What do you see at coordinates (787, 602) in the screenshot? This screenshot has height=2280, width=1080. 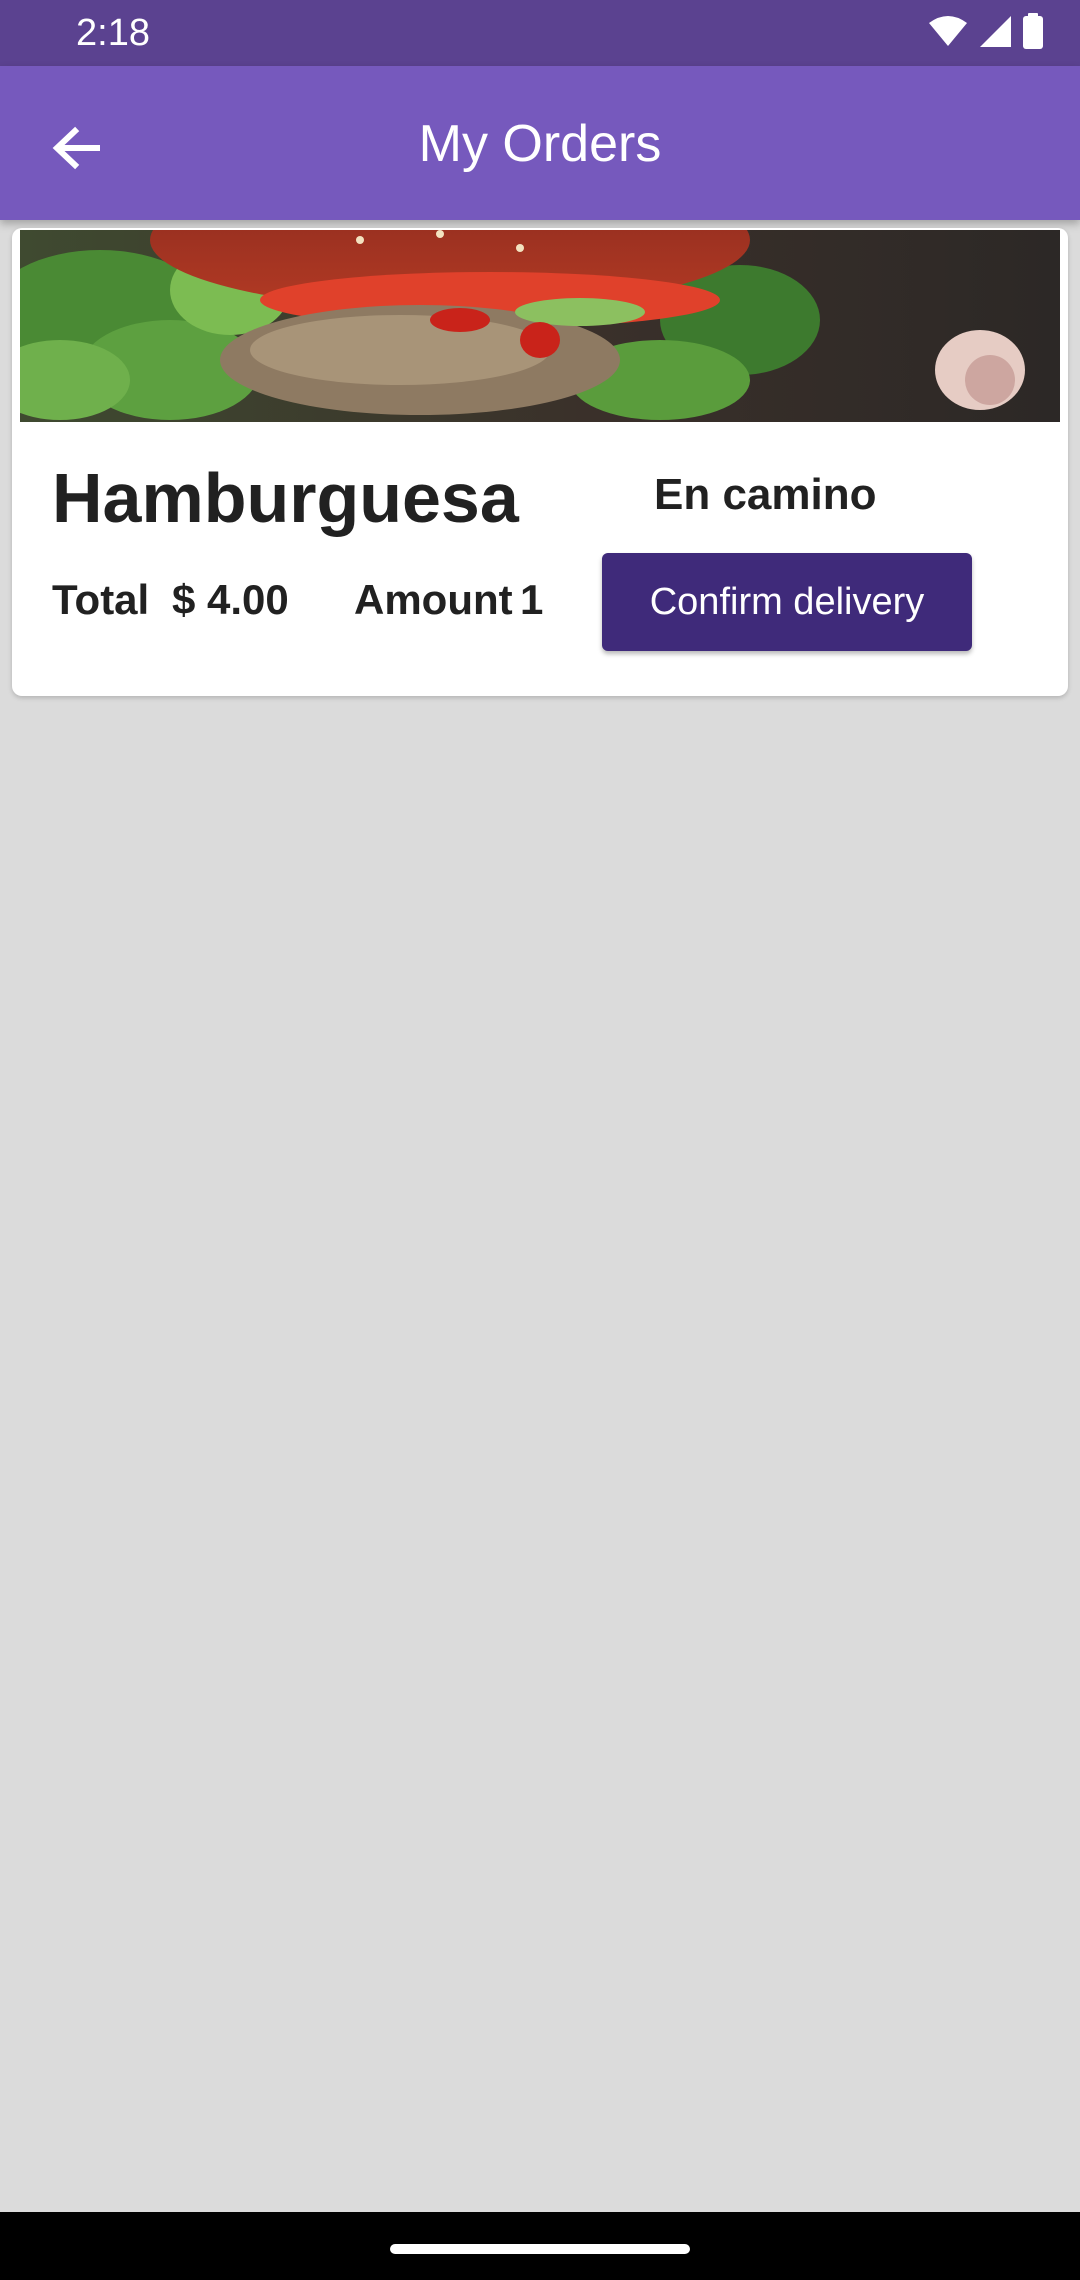 I see `confirm-delivery-button: Confirm delivery` at bounding box center [787, 602].